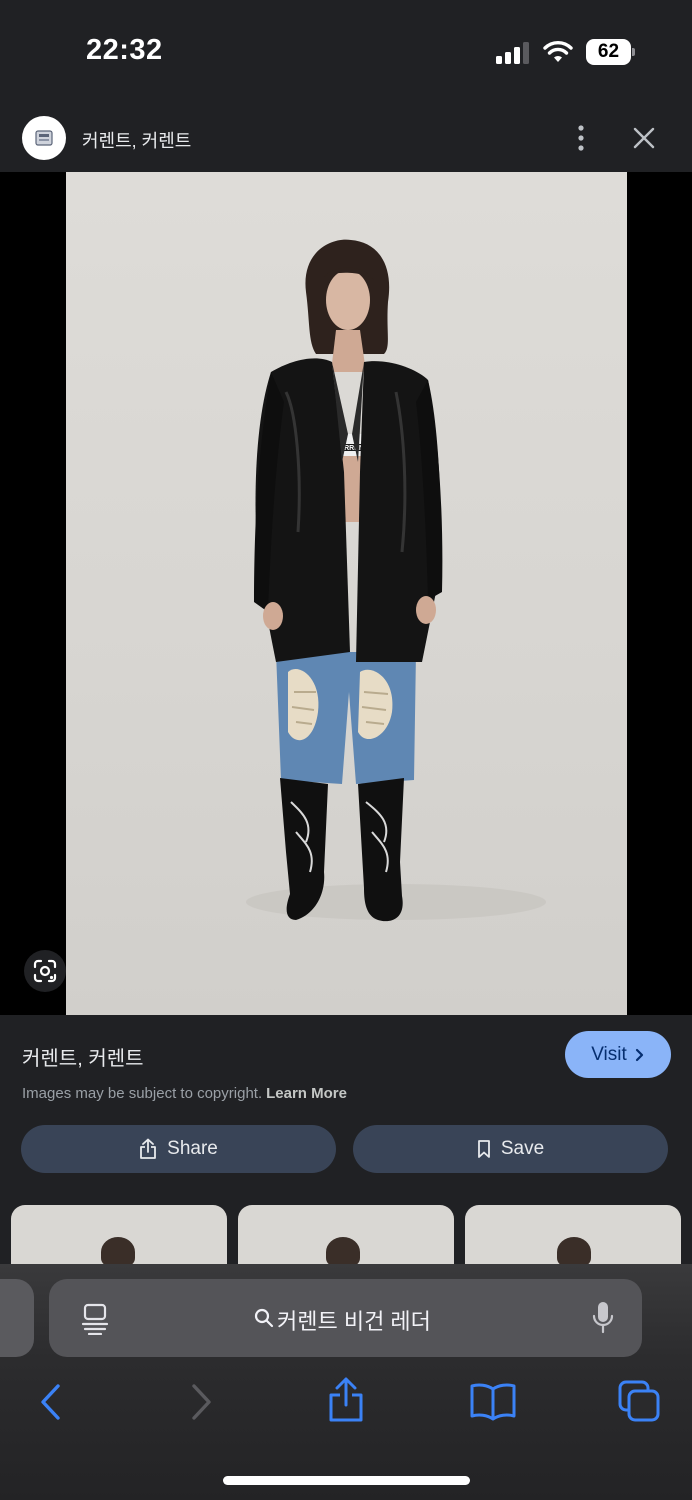 Image resolution: width=692 pixels, height=1500 pixels. Describe the element at coordinates (609, 1054) in the screenshot. I see `visit-label: Visit` at that location.